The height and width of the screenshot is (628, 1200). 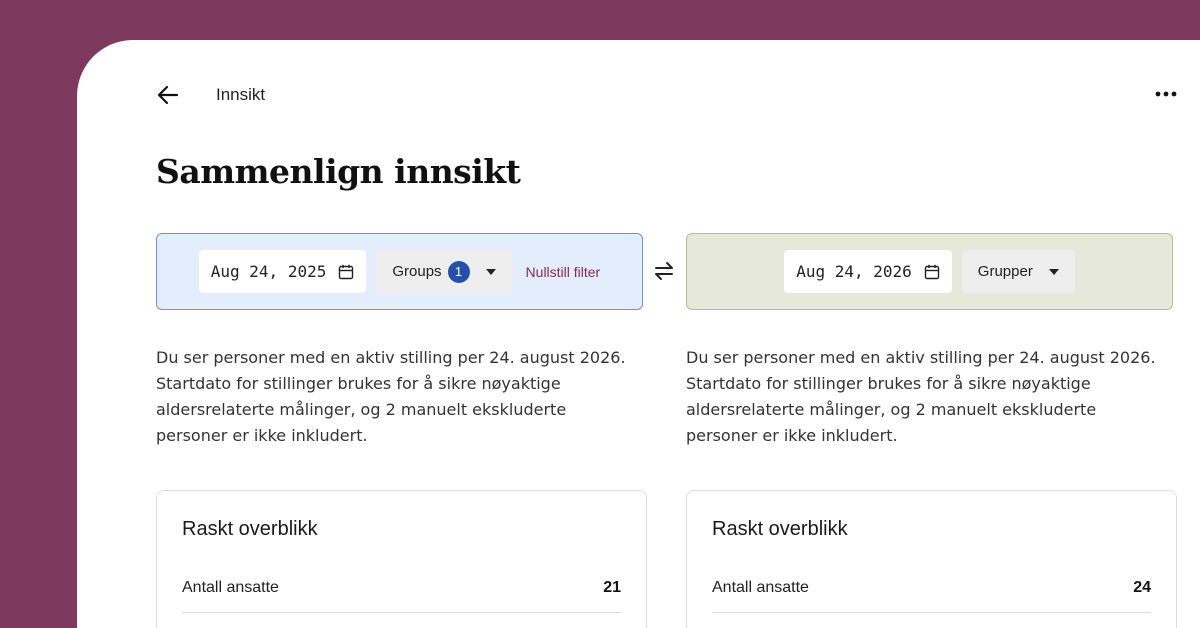 What do you see at coordinates (458, 271) in the screenshot?
I see `groups-count-badge: 1` at bounding box center [458, 271].